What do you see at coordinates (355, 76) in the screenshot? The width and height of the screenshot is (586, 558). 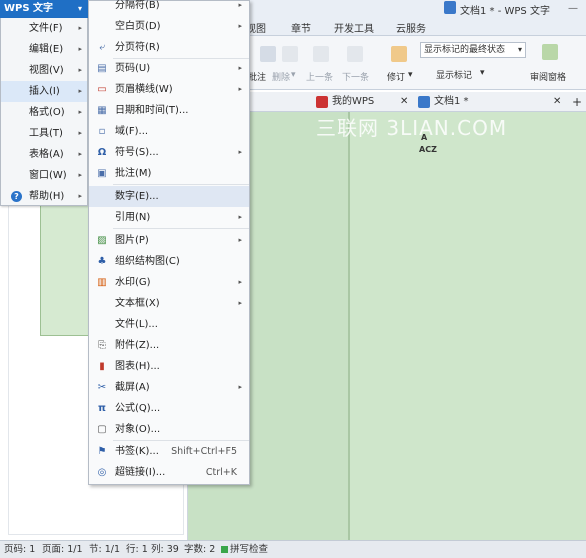 I see `next-comment-button: 下一条` at bounding box center [355, 76].